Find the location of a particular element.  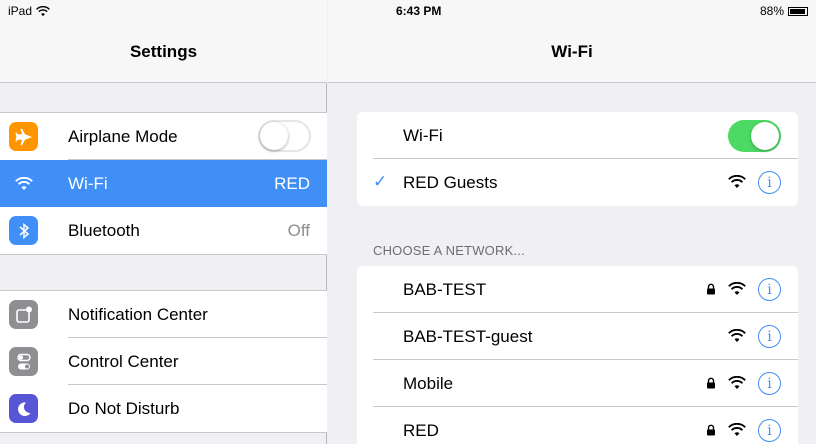

network-row: BAB-TEST i is located at coordinates (577, 289).